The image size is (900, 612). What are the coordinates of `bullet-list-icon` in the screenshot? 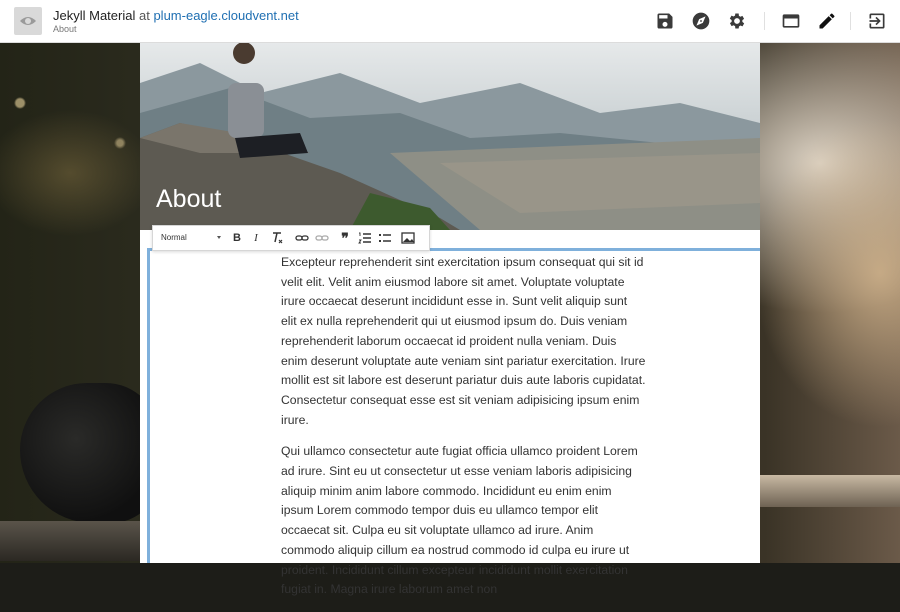 It's located at (385, 238).